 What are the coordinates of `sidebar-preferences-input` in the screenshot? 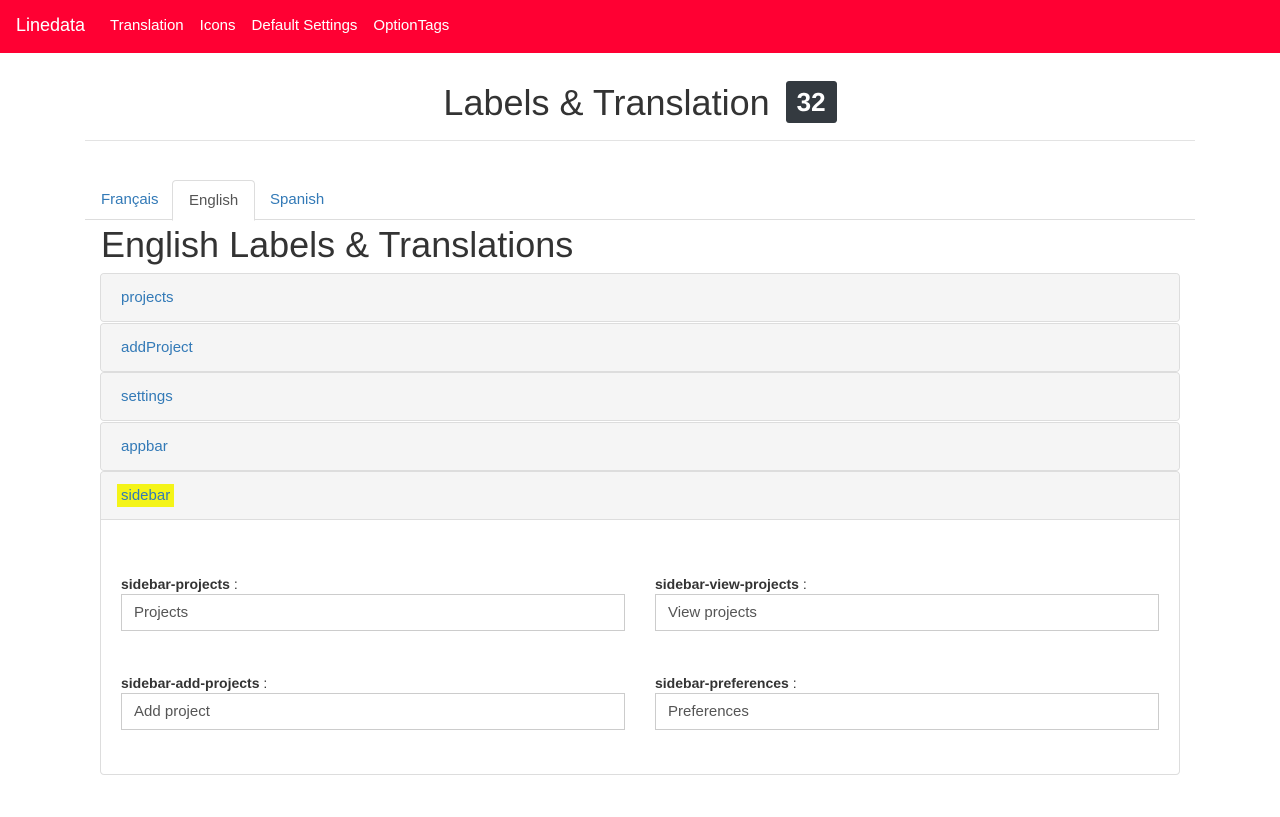 It's located at (907, 711).